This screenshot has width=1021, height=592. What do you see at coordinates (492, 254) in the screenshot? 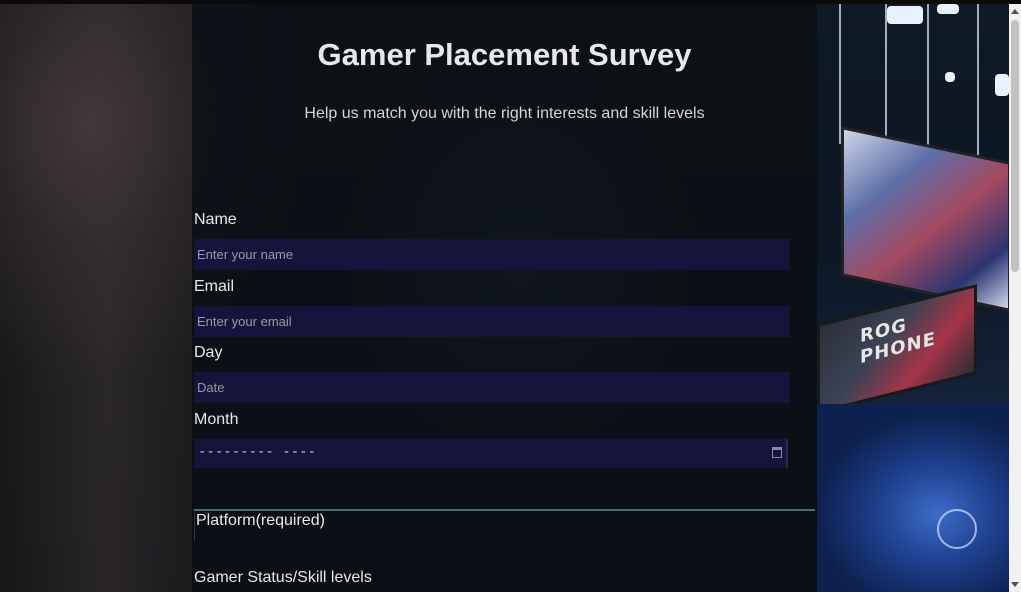
I see `name-input` at bounding box center [492, 254].